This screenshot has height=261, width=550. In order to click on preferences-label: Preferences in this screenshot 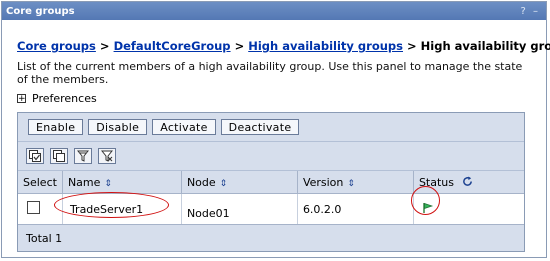, I will do `click(64, 98)`.